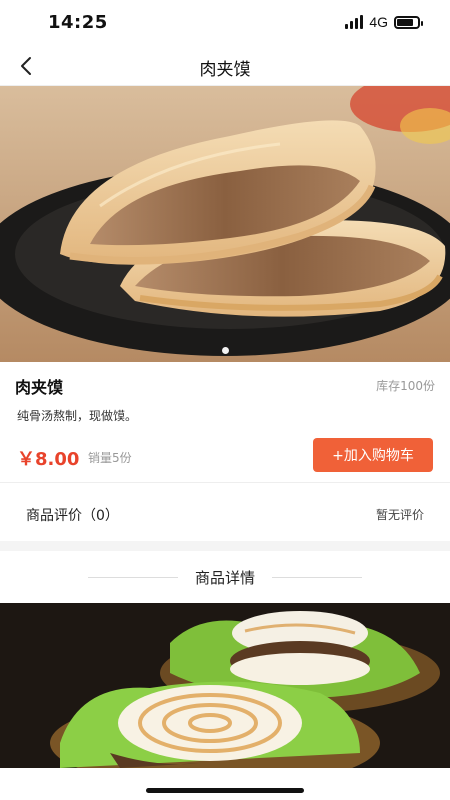  I want to click on carousel-dot, so click(225, 350).